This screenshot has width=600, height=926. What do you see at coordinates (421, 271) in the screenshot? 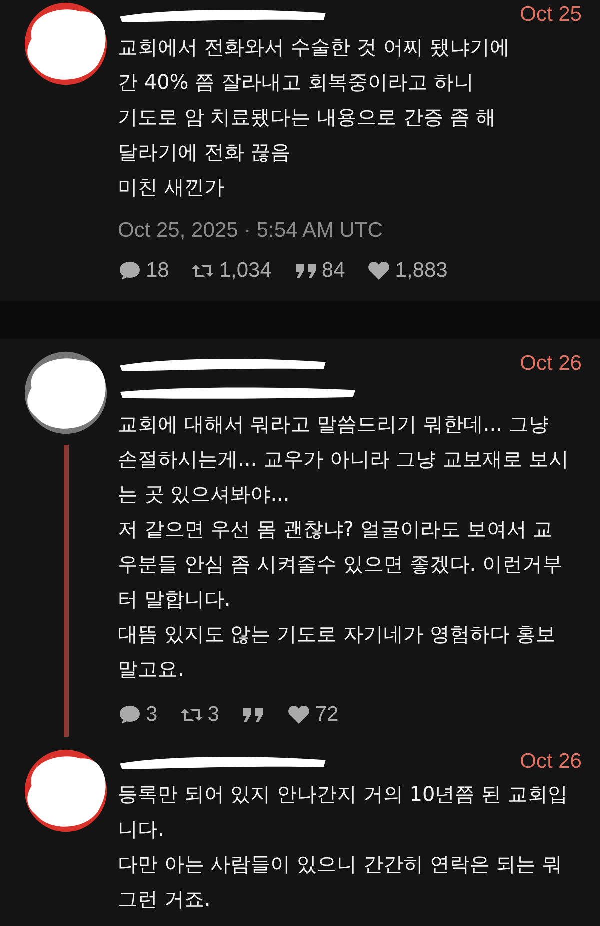
I see `stat-count: 1,883` at bounding box center [421, 271].